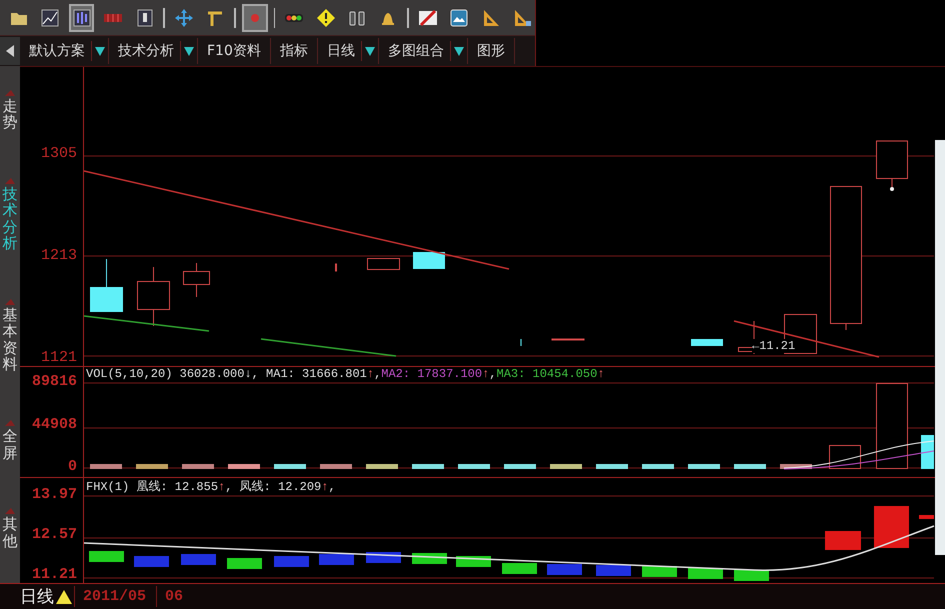  Describe the element at coordinates (294, 18) in the screenshot. I see `traffic-light-icon` at that location.